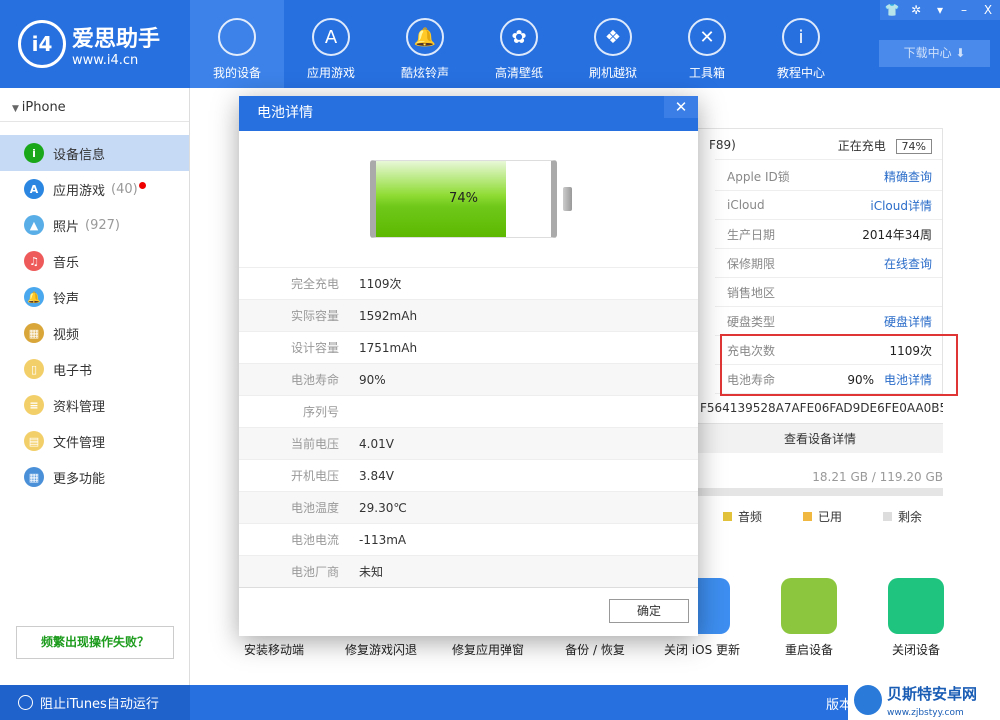 Image resolution: width=1000 pixels, height=720 pixels. Describe the element at coordinates (79, 443) in the screenshot. I see `sidebar-item-label: 文件管理` at that location.